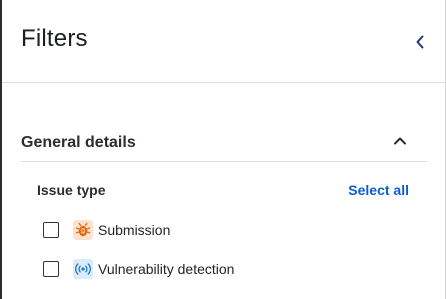  Describe the element at coordinates (51, 230) in the screenshot. I see `submission-checkbox` at that location.